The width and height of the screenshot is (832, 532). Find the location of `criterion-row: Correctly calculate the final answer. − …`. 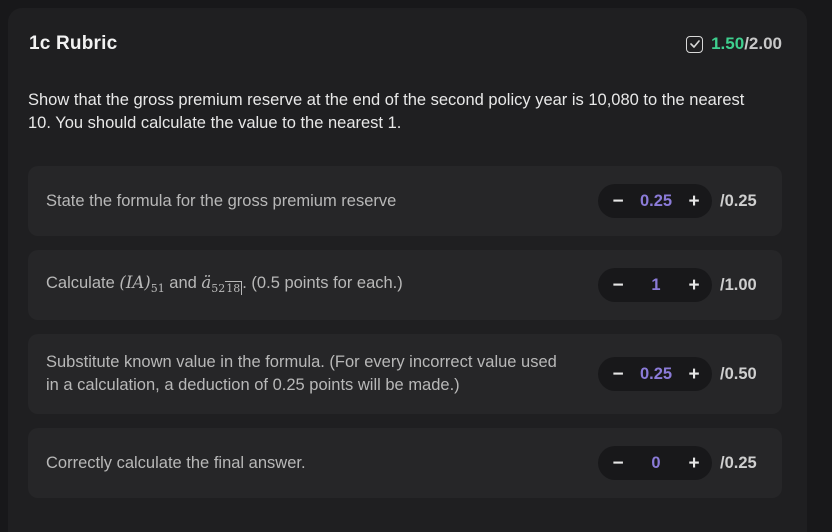

criterion-row: Correctly calculate the final answer. − … is located at coordinates (405, 463).